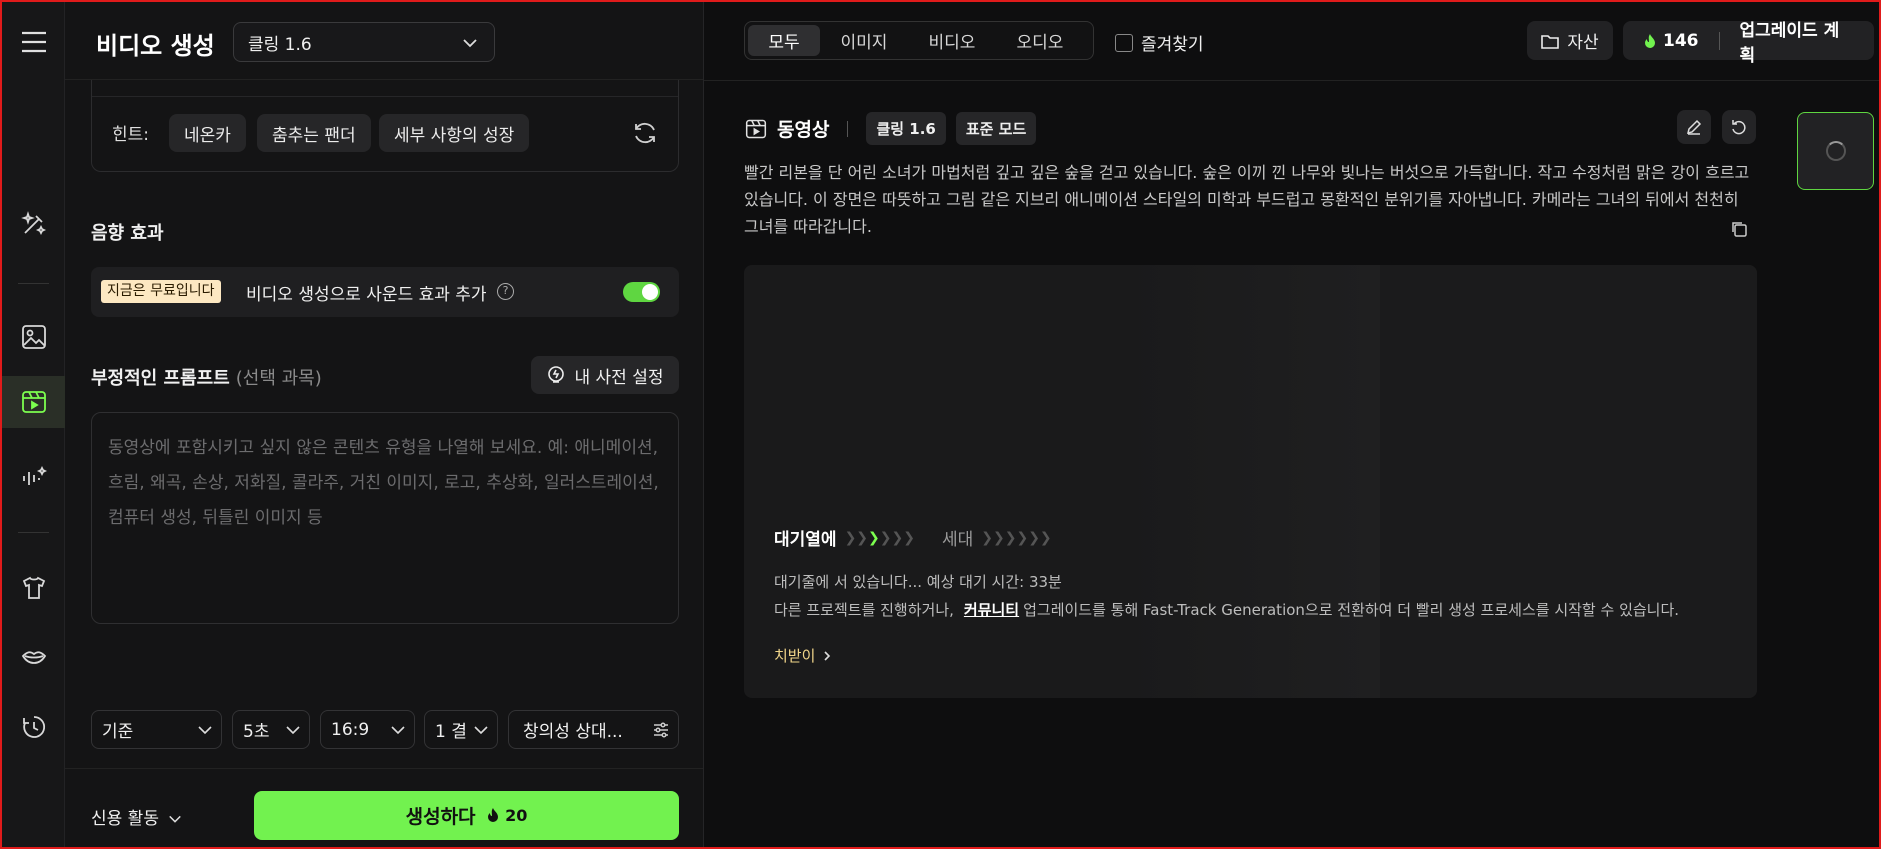 The image size is (1881, 849). Describe the element at coordinates (364, 42) in the screenshot. I see `model-select: 클링 1.6` at that location.